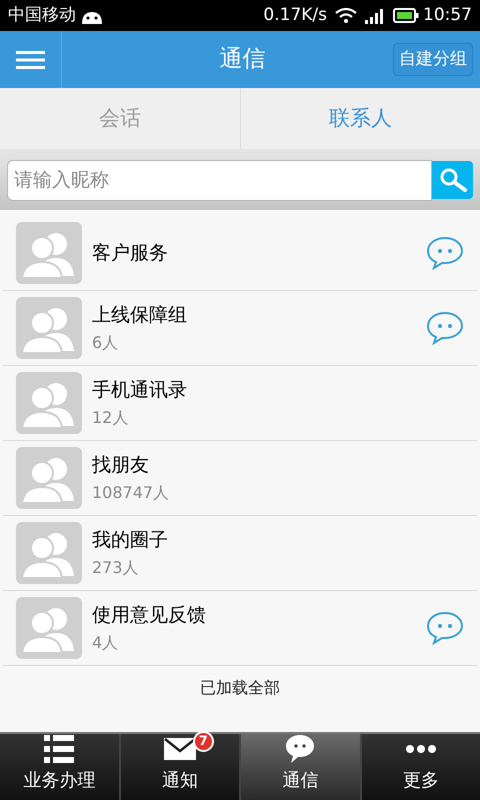 This screenshot has width=480, height=800. I want to click on search-button, so click(452, 180).